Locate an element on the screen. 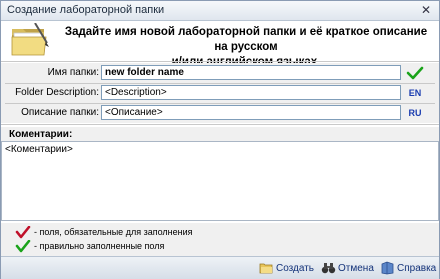 The width and height of the screenshot is (440, 279). form-bottom-divider is located at coordinates (220, 124).